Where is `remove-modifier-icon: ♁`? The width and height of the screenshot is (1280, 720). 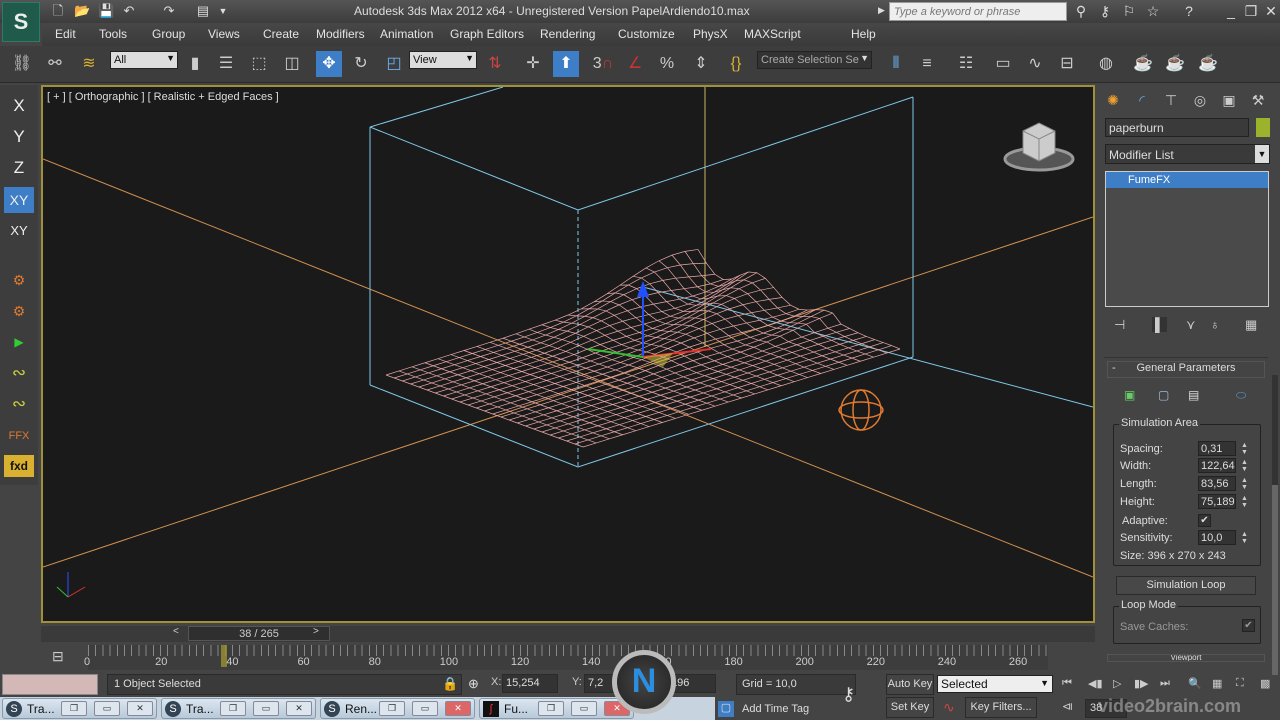
remove-modifier-icon: ♁ is located at coordinates (1215, 324).